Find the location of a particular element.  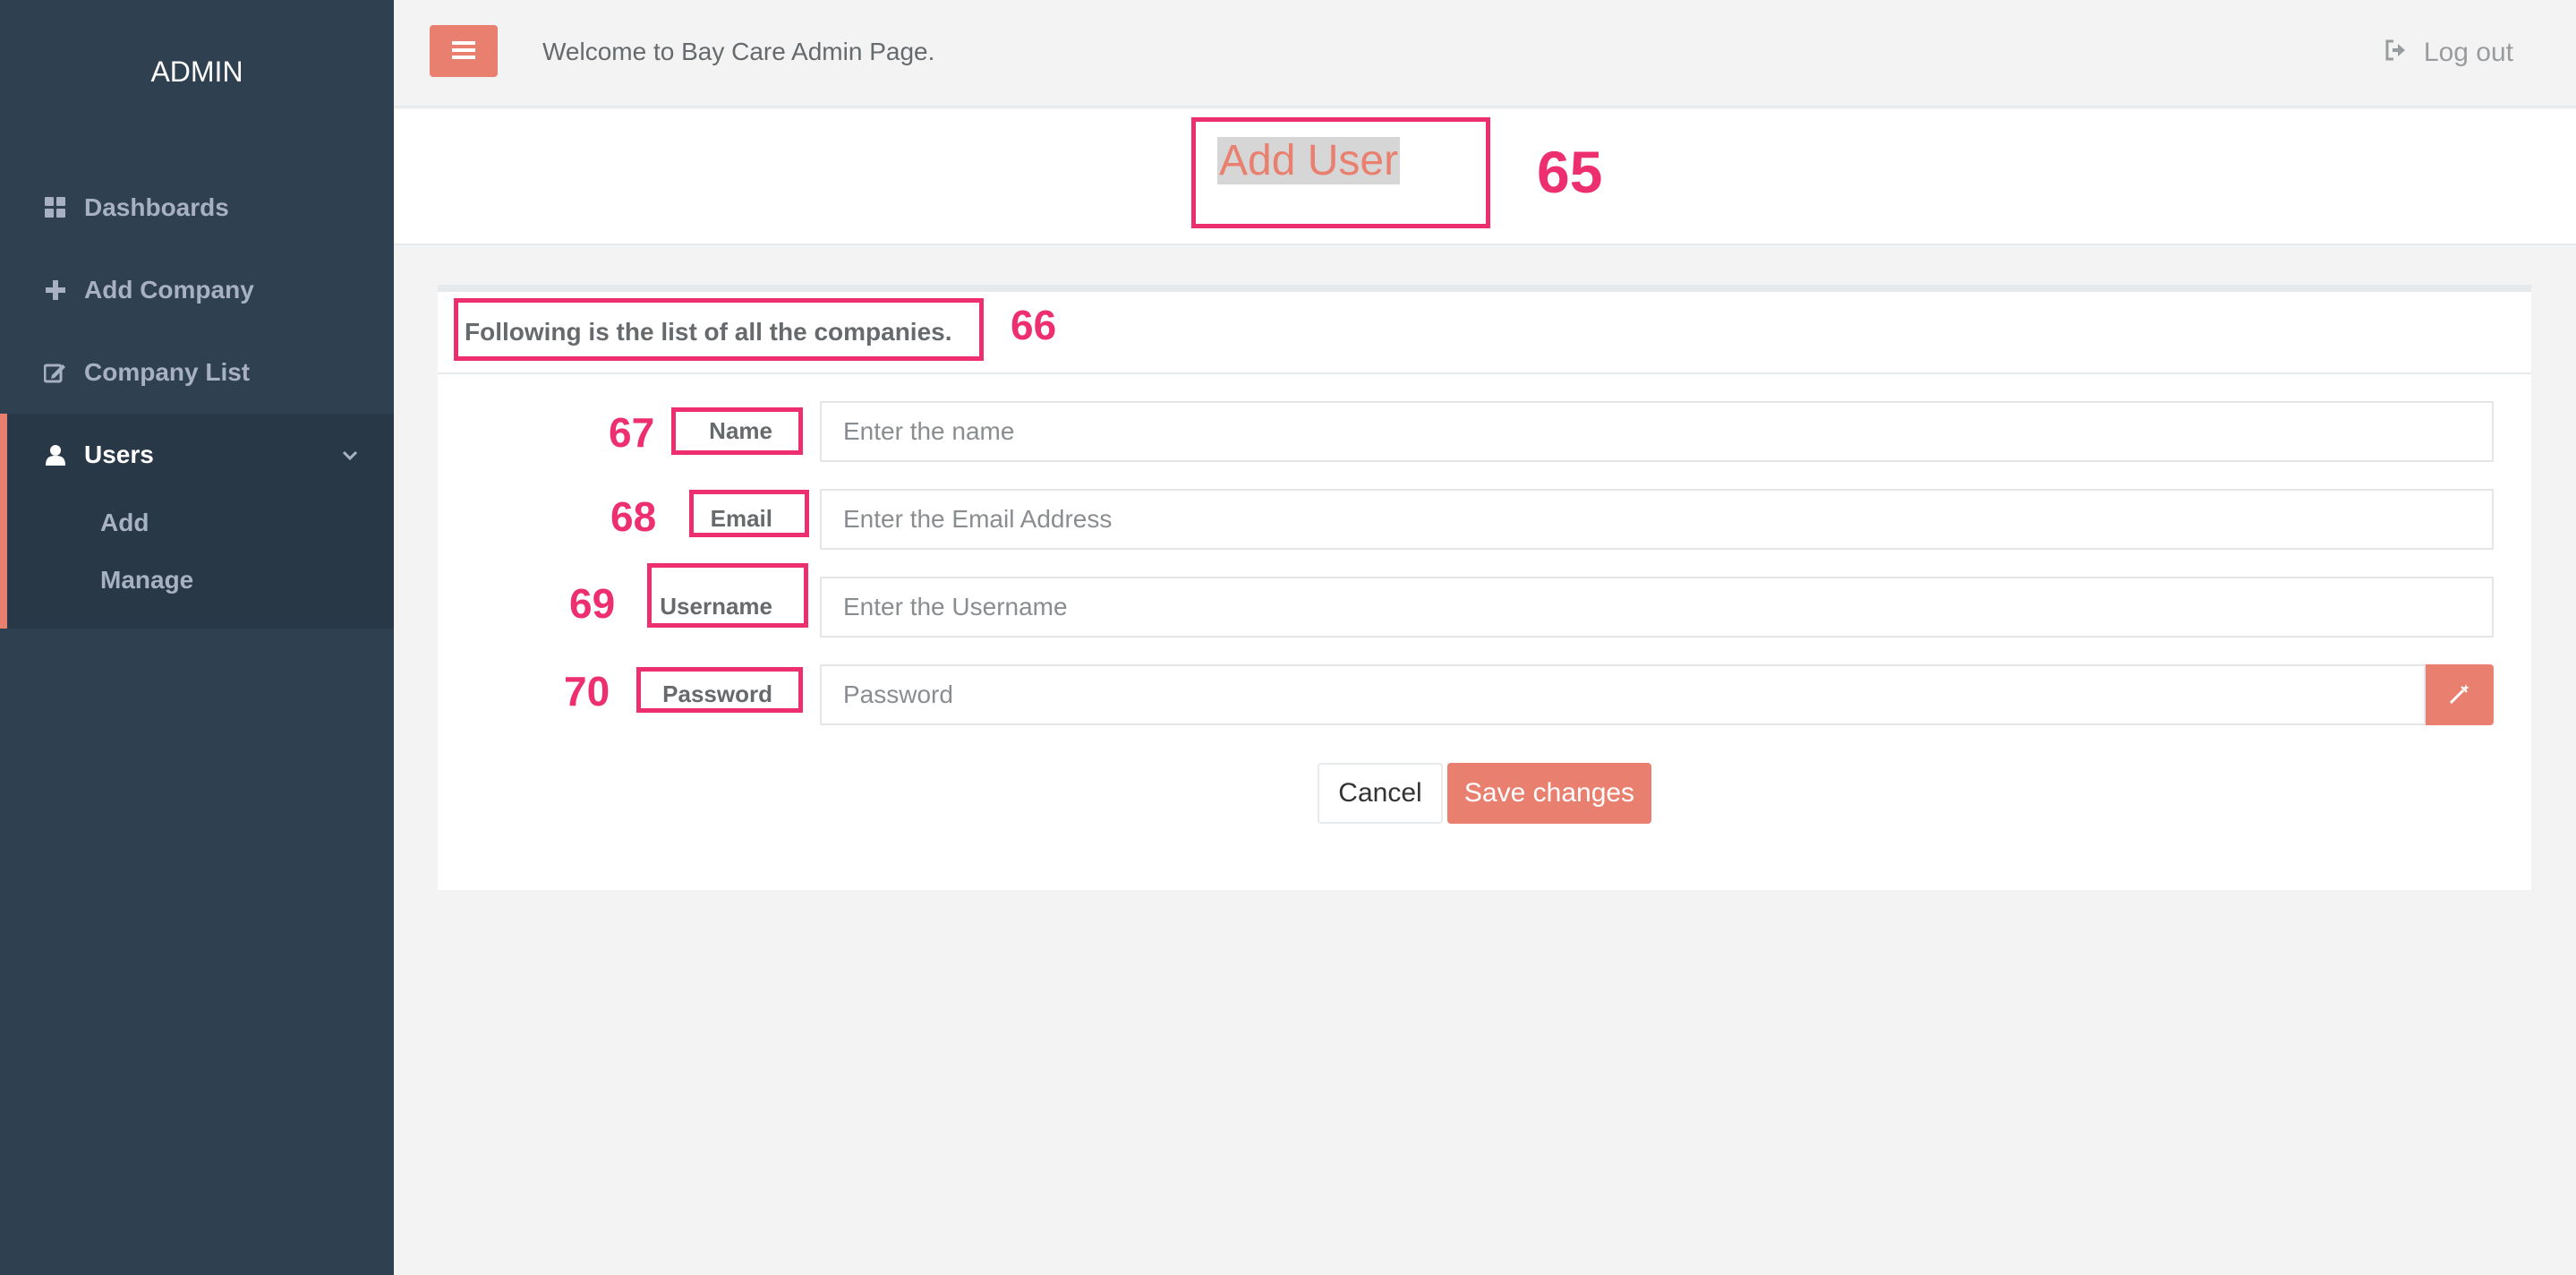

brand-logo: ADMIN is located at coordinates (197, 72).